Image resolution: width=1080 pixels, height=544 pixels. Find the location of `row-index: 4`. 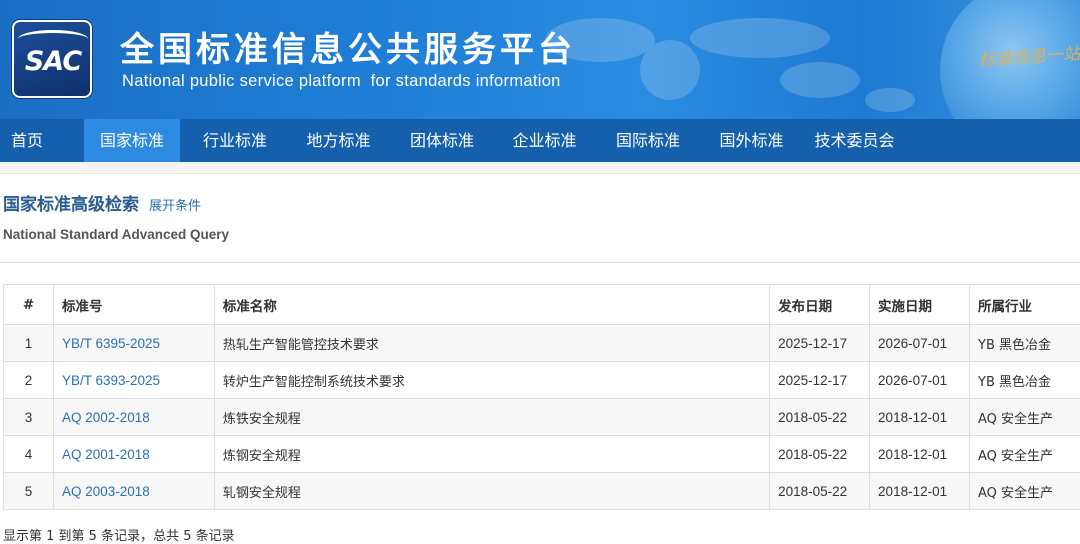

row-index: 4 is located at coordinates (29, 454).